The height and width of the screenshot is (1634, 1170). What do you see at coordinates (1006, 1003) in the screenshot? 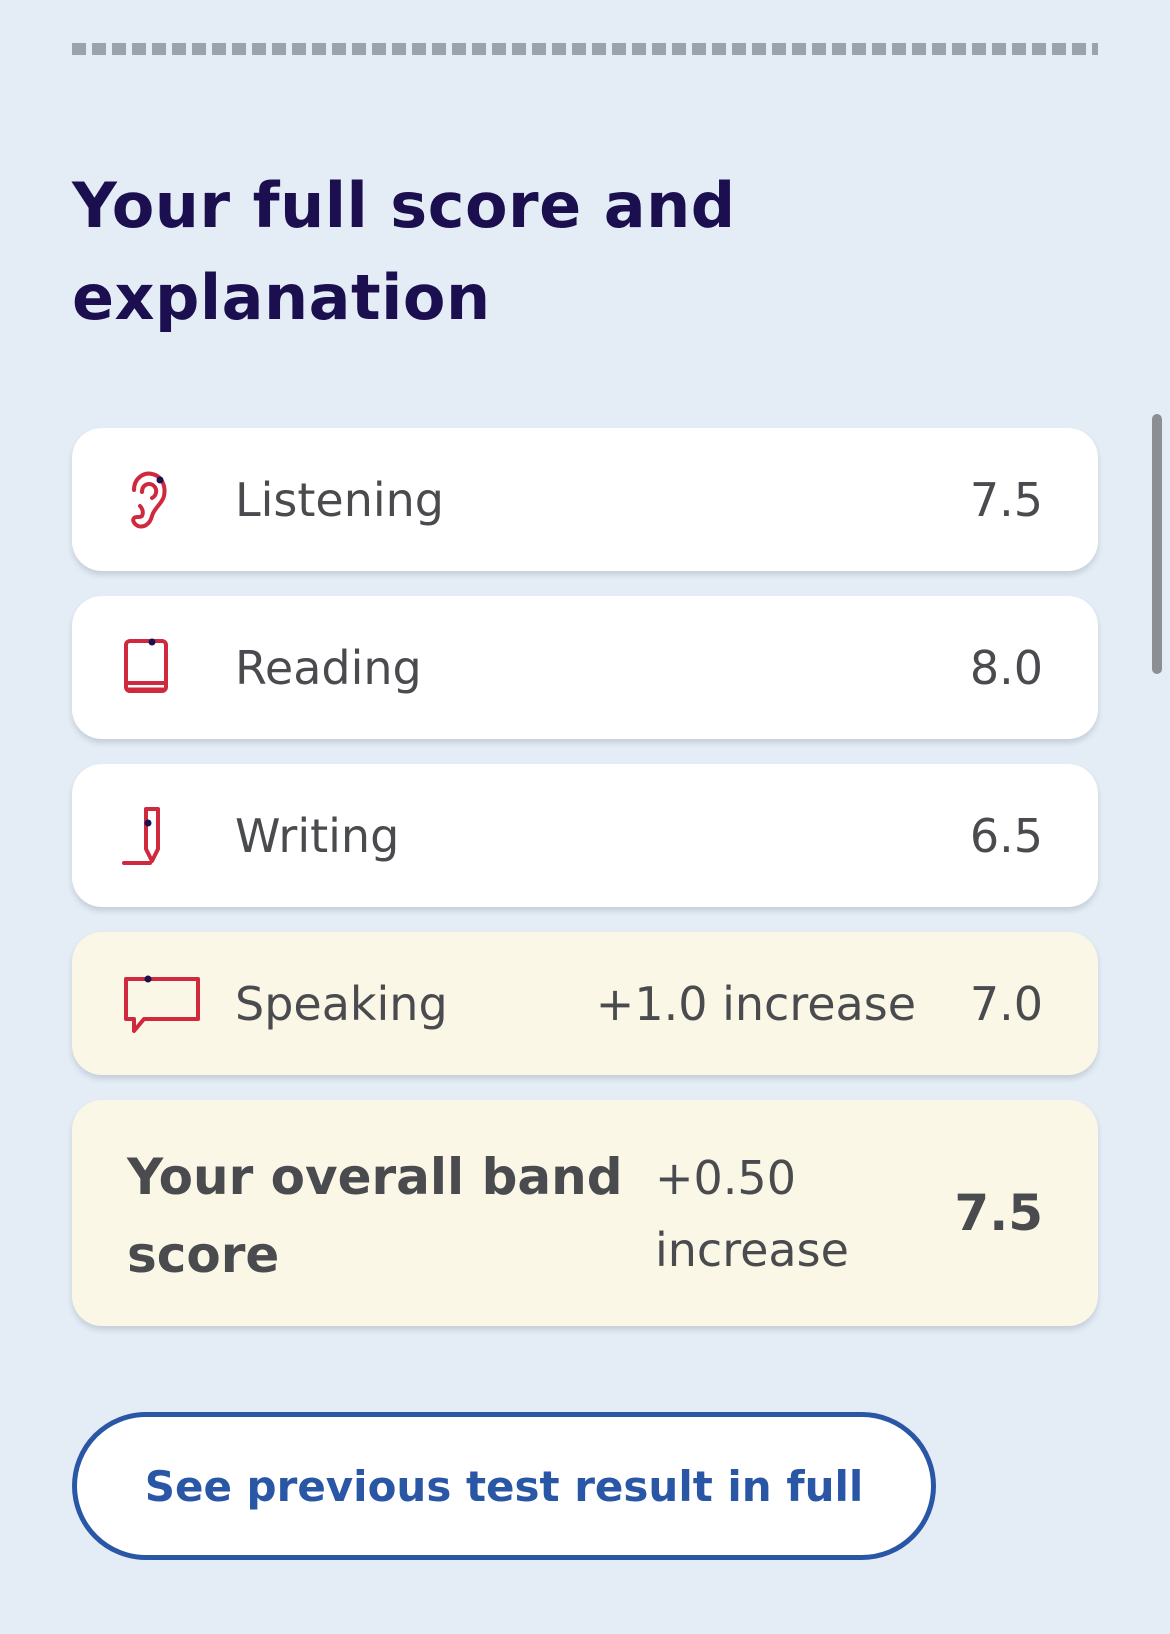
I see `score-value: 7.0` at bounding box center [1006, 1003].